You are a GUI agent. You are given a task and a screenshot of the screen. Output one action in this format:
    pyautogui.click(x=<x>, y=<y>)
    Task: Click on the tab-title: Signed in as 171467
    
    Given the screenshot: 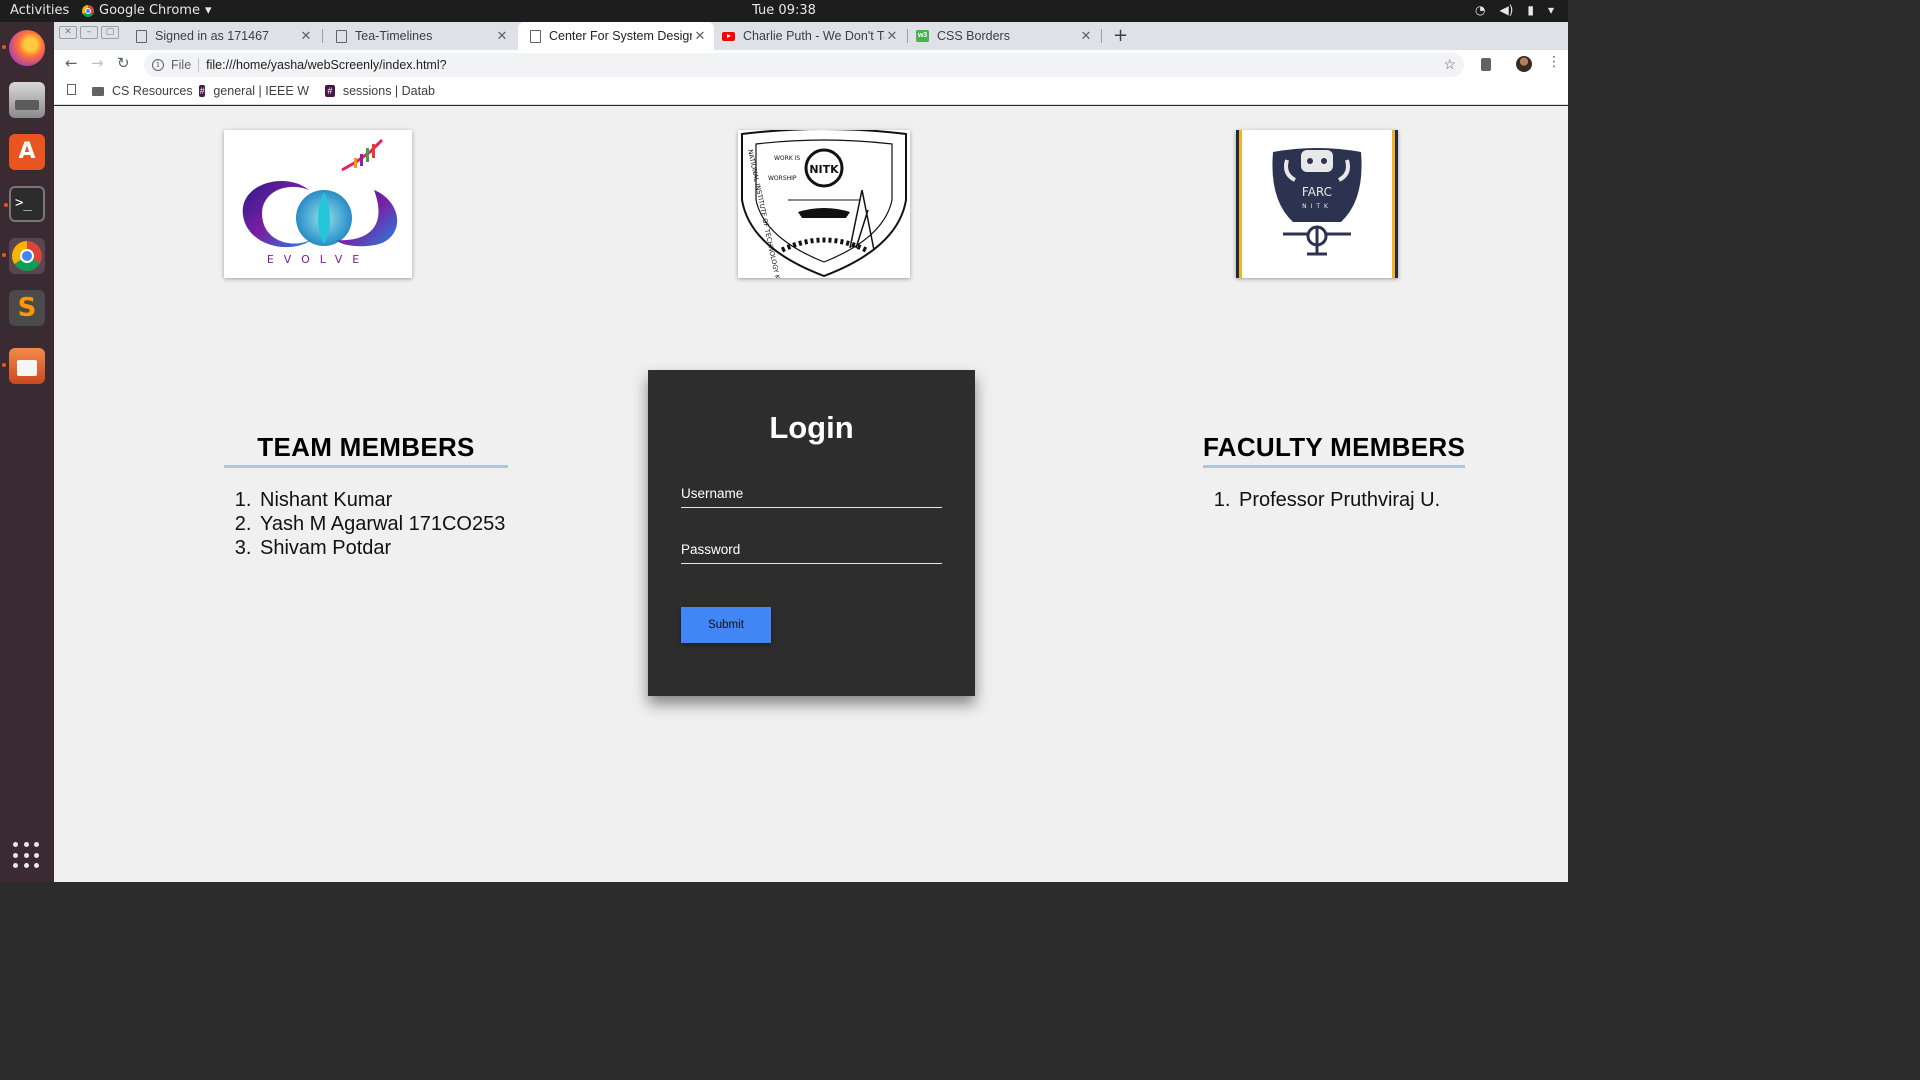 What is the action you would take?
    pyautogui.click(x=212, y=36)
    